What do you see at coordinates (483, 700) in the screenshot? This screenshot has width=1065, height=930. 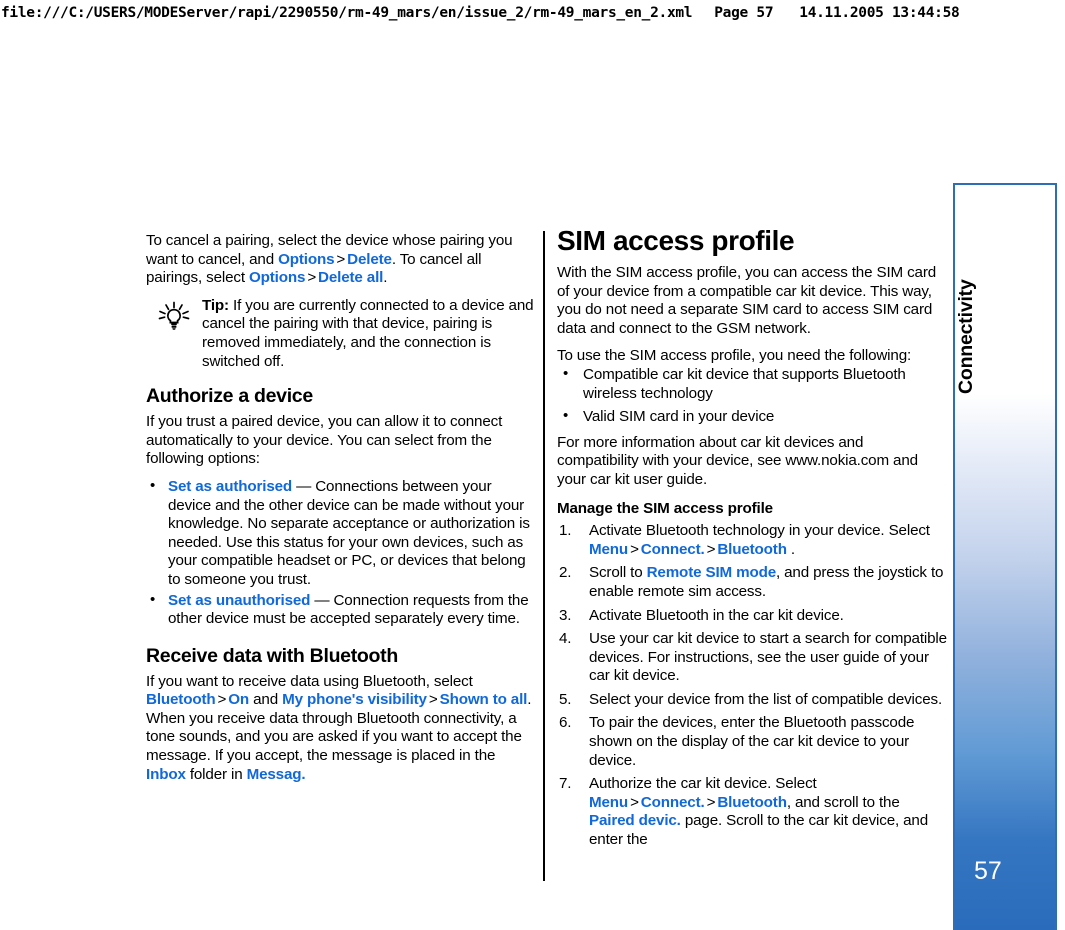 I see `ui-path-shown-to-all: Shown to all` at bounding box center [483, 700].